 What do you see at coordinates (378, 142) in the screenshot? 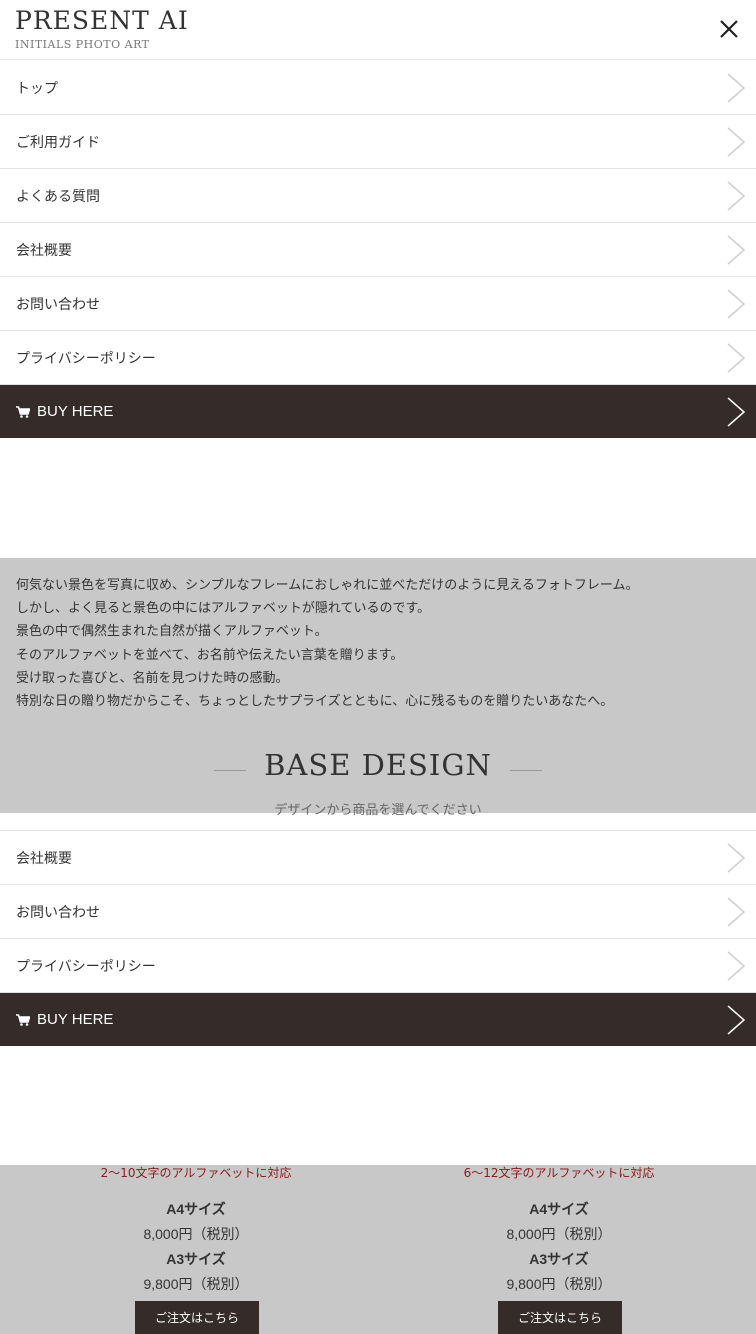
I see `menu-item-guide: ご利用ガイド` at bounding box center [378, 142].